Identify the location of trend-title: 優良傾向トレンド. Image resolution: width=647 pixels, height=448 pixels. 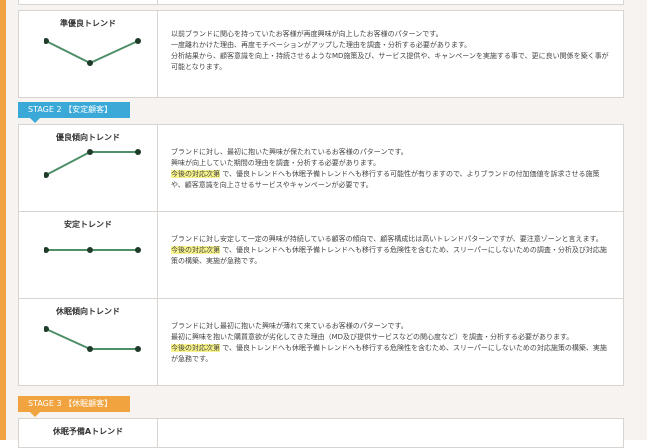
(88, 137).